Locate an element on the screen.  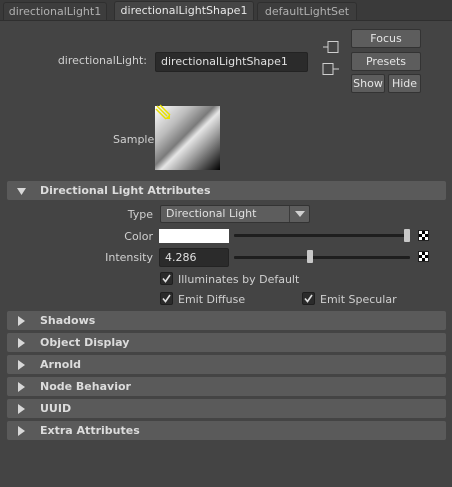
emit-specular-checkbox is located at coordinates (308, 298).